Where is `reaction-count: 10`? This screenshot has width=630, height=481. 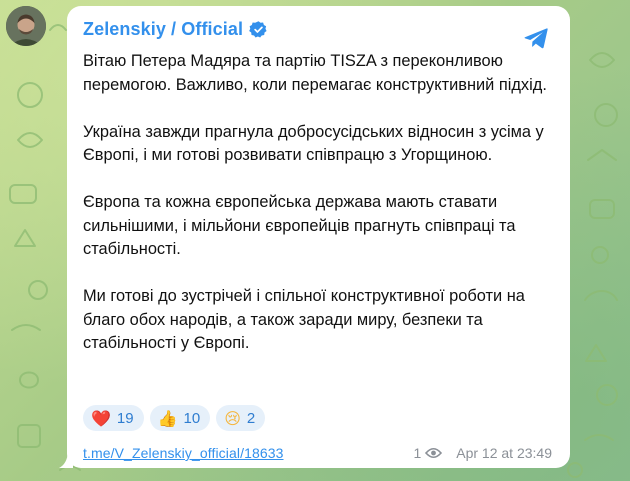
reaction-count: 10 is located at coordinates (192, 418).